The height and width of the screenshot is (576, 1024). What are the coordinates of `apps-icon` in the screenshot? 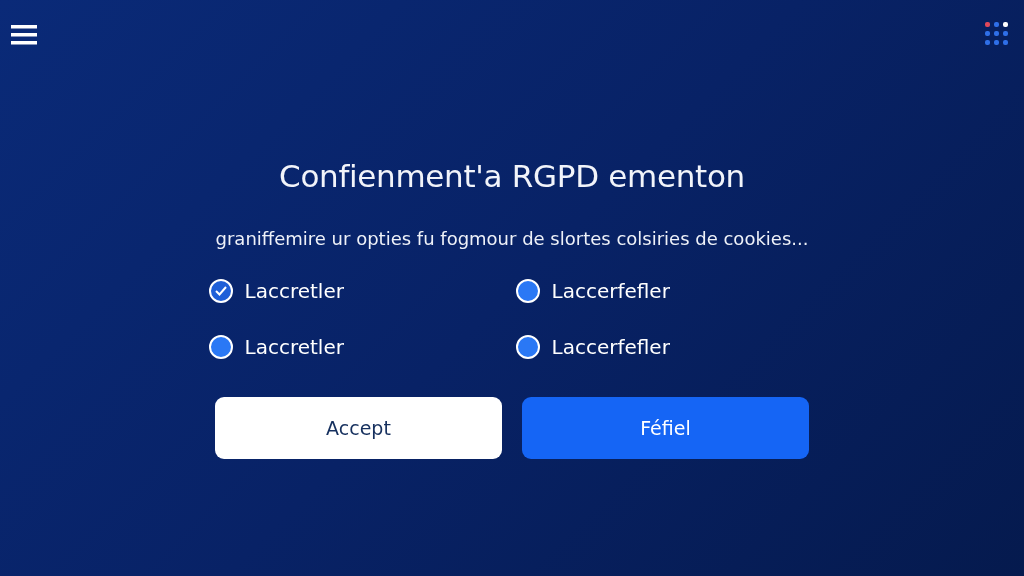 It's located at (997, 34).